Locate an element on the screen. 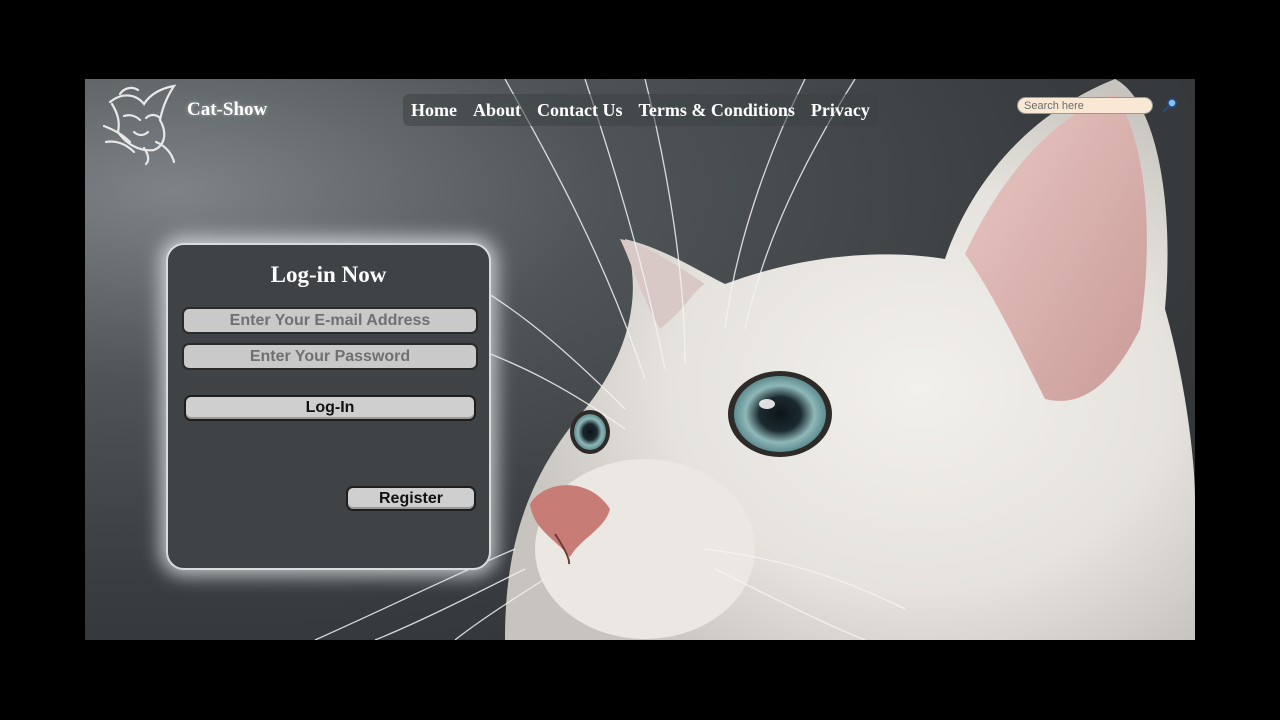 Image resolution: width=1280 pixels, height=720 pixels. brand-name: Cat-Show is located at coordinates (227, 110).